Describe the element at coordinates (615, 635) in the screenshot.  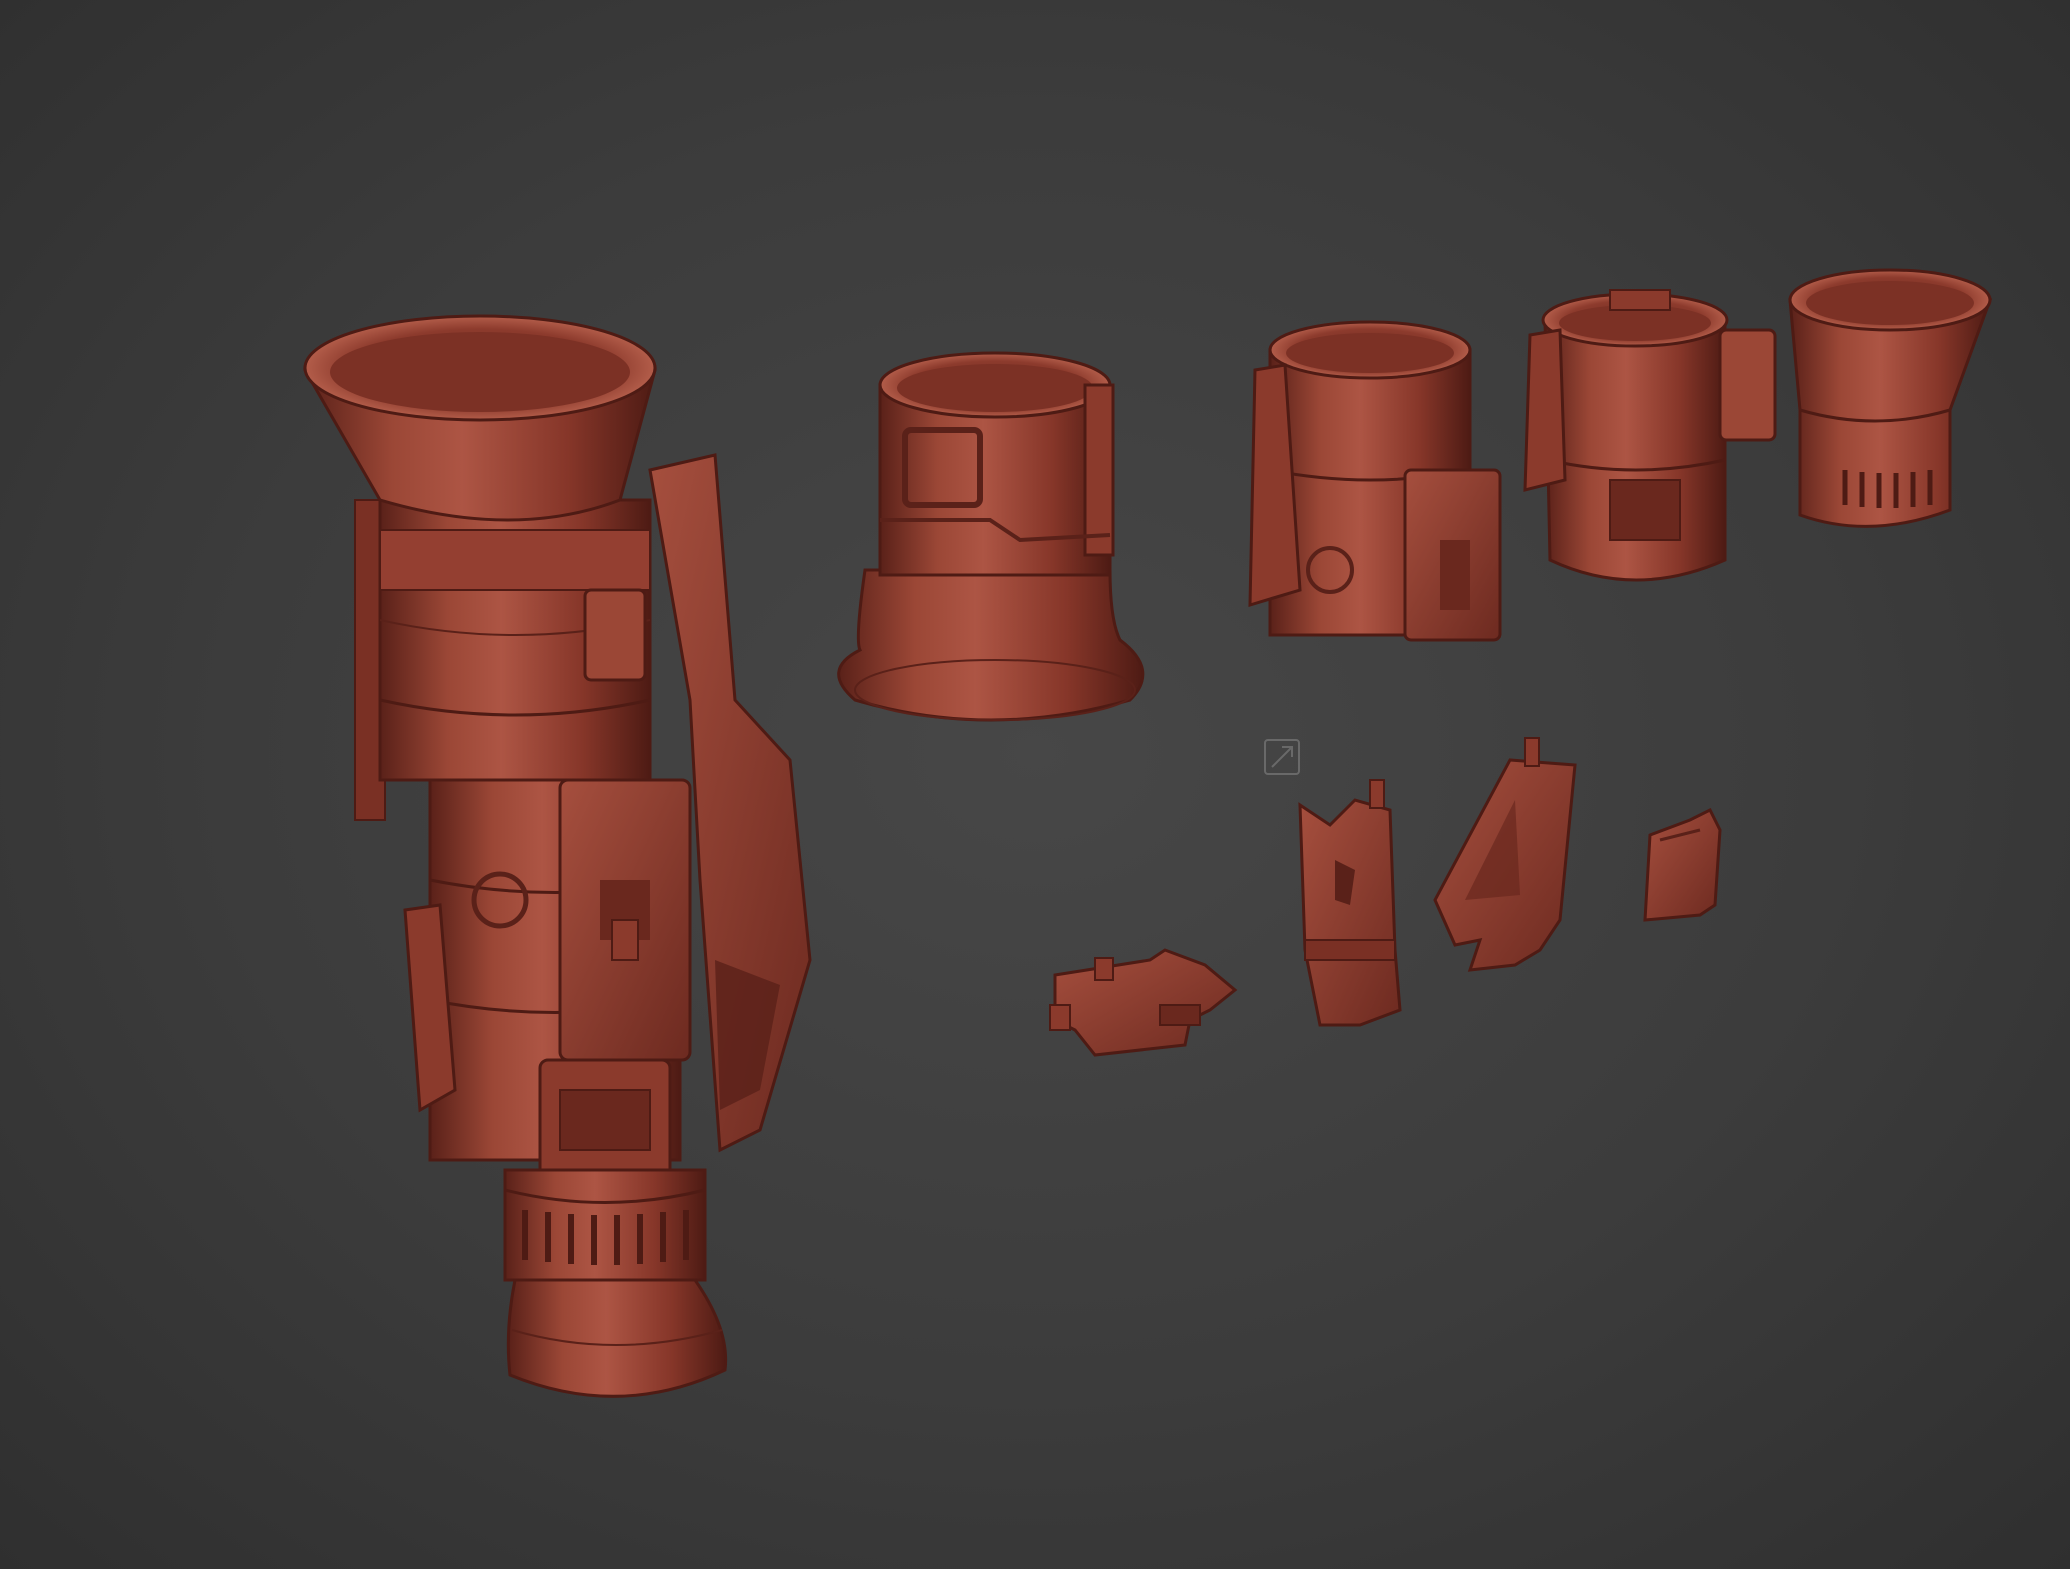
I see `launcher-side-panel` at that location.